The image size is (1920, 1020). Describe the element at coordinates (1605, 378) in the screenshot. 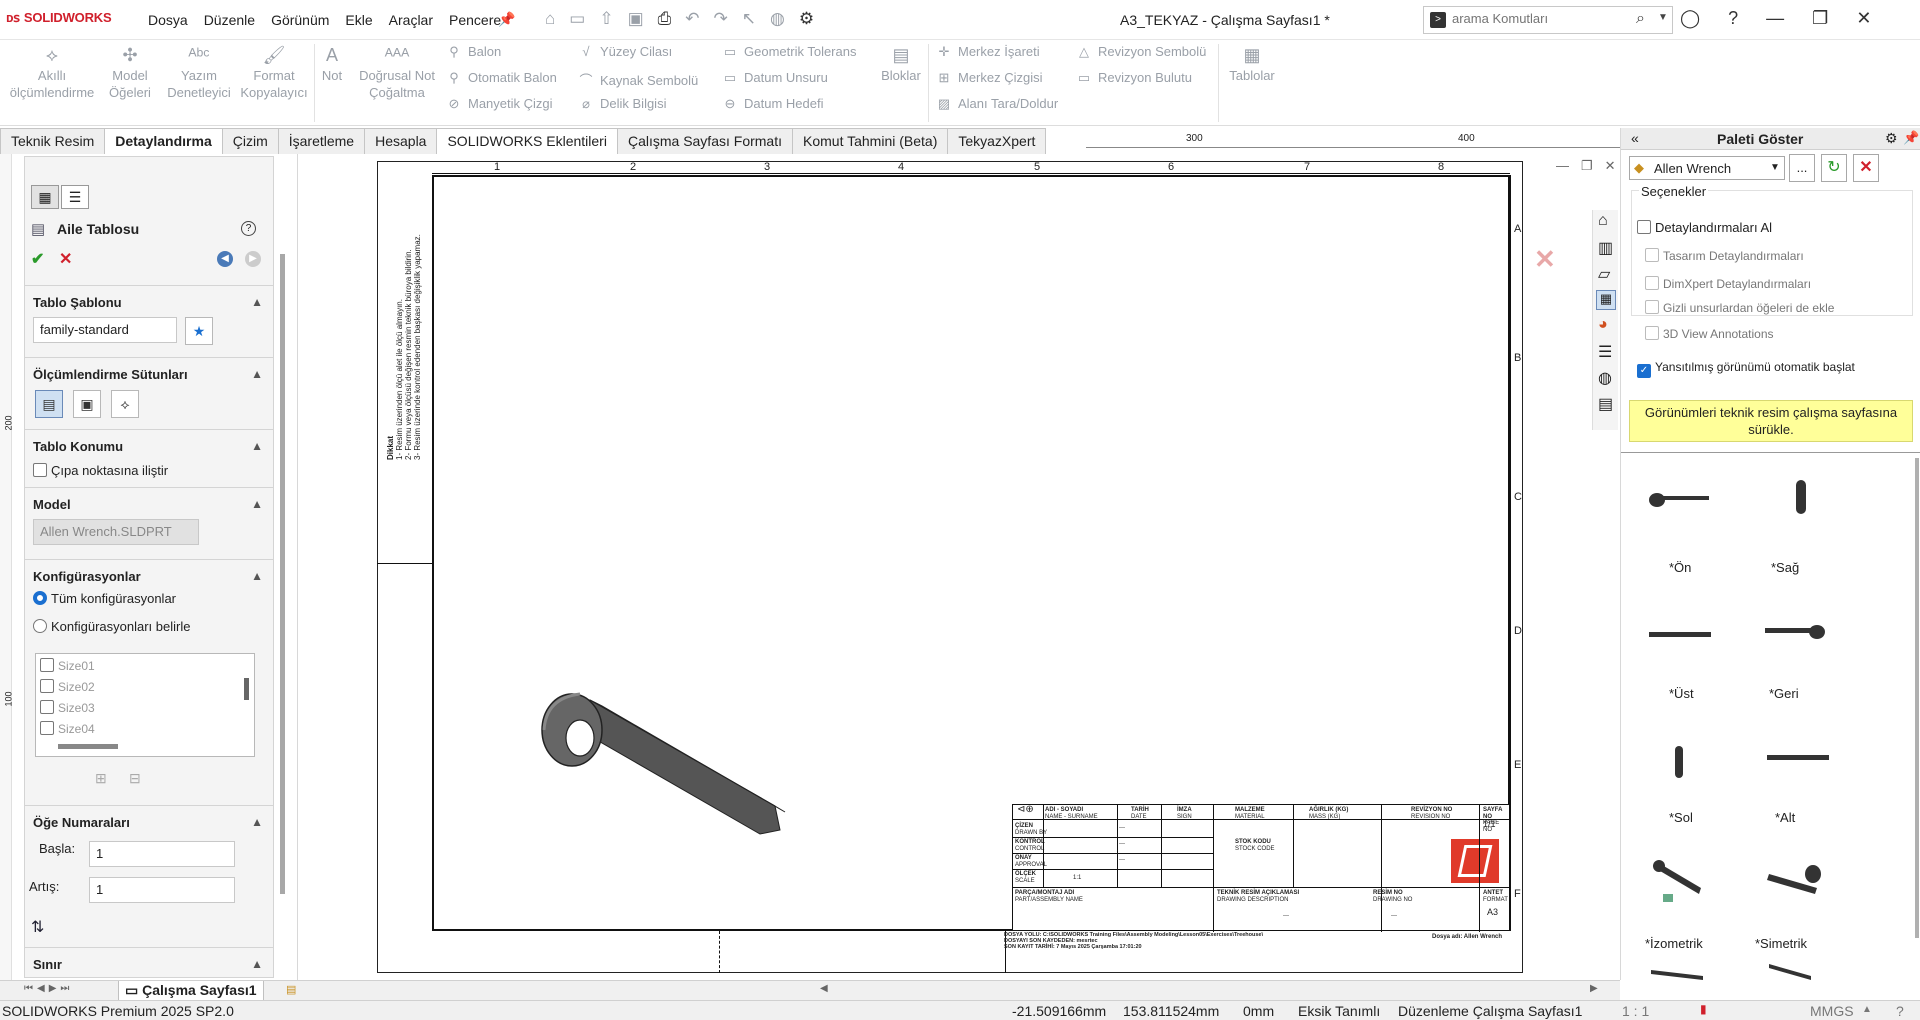

I see `solidworks-forum-icon: ◍` at that location.